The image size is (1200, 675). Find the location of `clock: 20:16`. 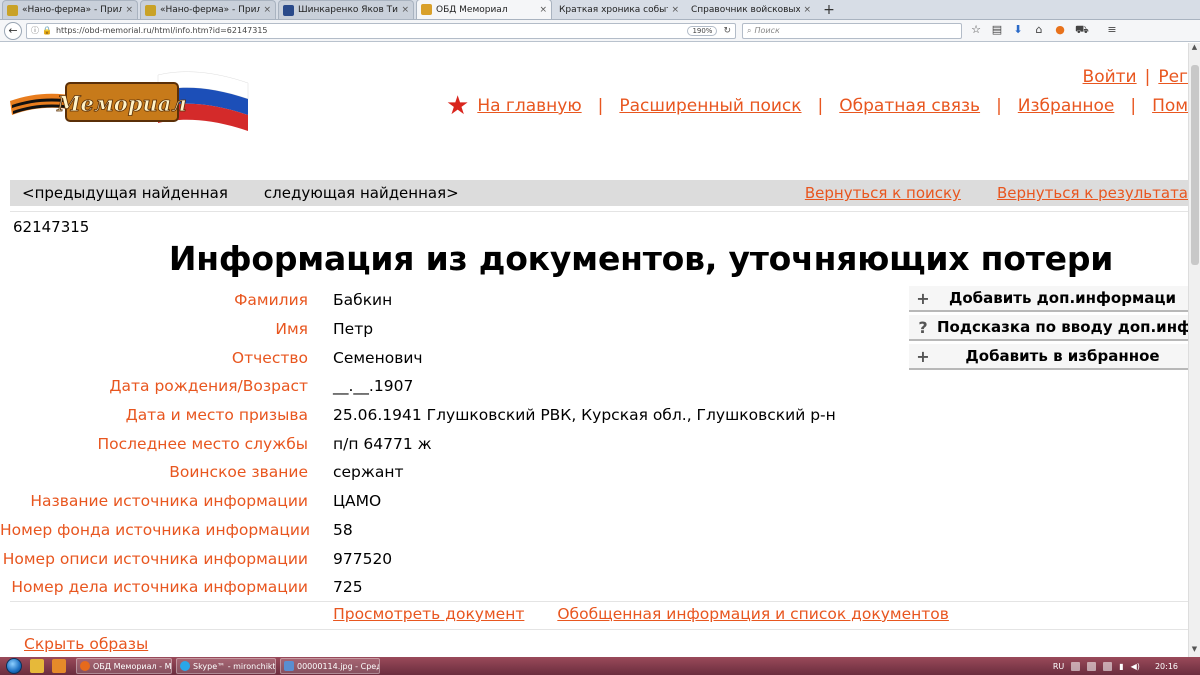

clock: 20:16 is located at coordinates (1166, 666).